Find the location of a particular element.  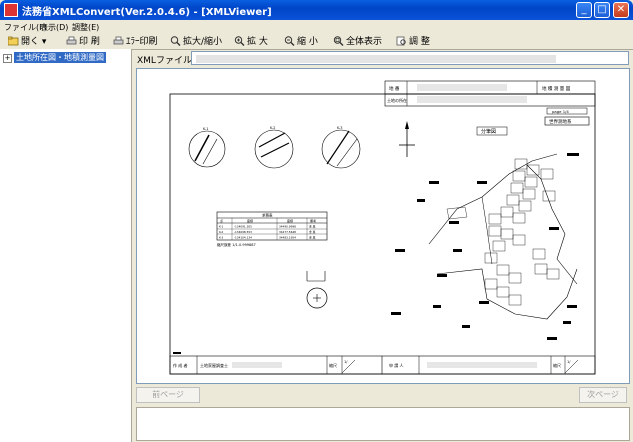

map-title: 分筆図 is located at coordinates (488, 131).